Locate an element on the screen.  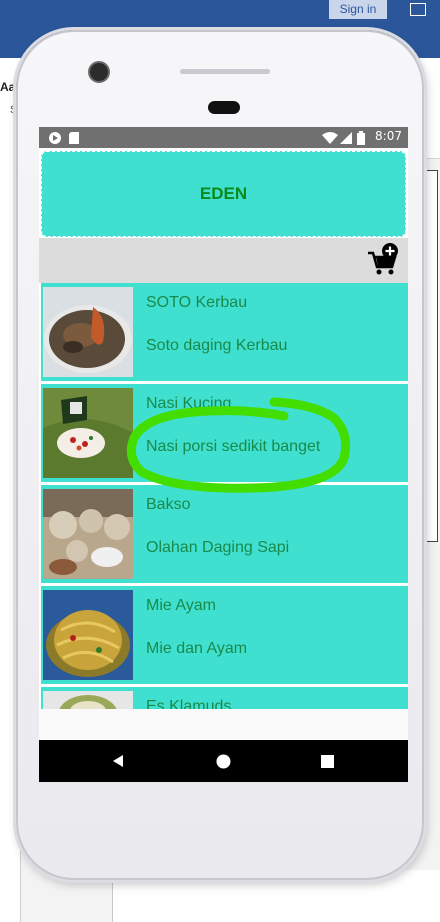
toolbar is located at coordinates (223, 260).